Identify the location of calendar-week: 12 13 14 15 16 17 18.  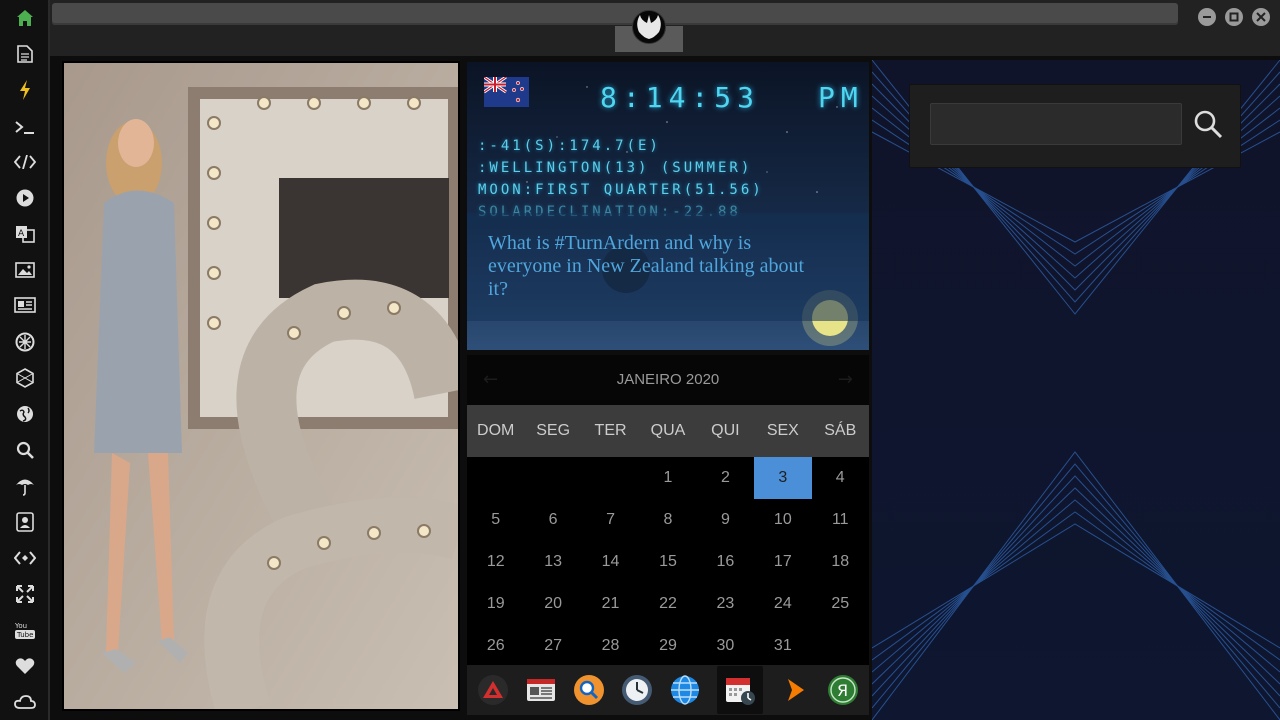
(668, 562).